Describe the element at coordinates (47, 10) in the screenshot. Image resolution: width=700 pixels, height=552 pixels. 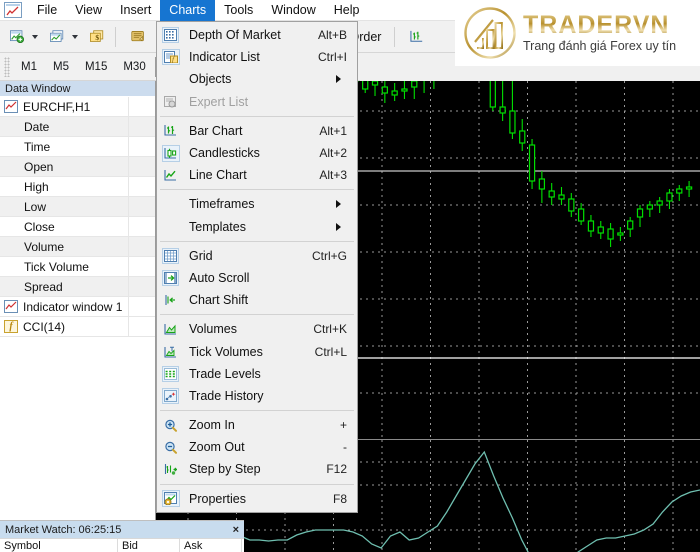
I see `menu-file: File` at that location.